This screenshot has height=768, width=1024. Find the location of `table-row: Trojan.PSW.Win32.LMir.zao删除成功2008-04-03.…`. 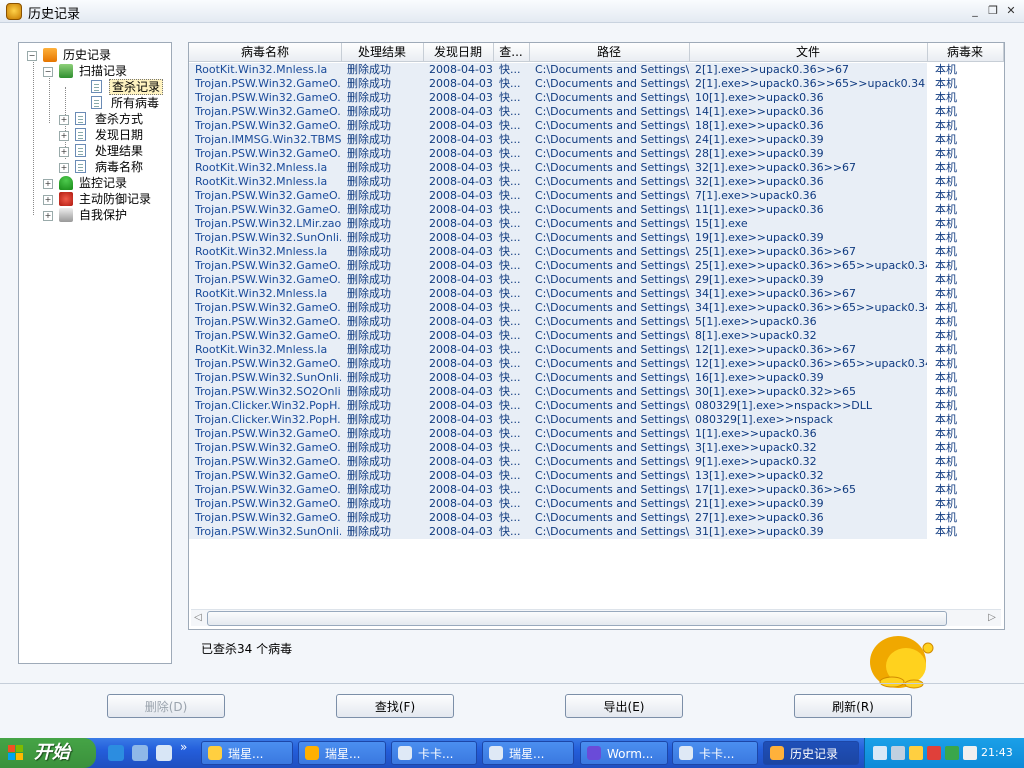

table-row: Trojan.PSW.Win32.LMir.zao删除成功2008-04-03.… is located at coordinates (595, 224).